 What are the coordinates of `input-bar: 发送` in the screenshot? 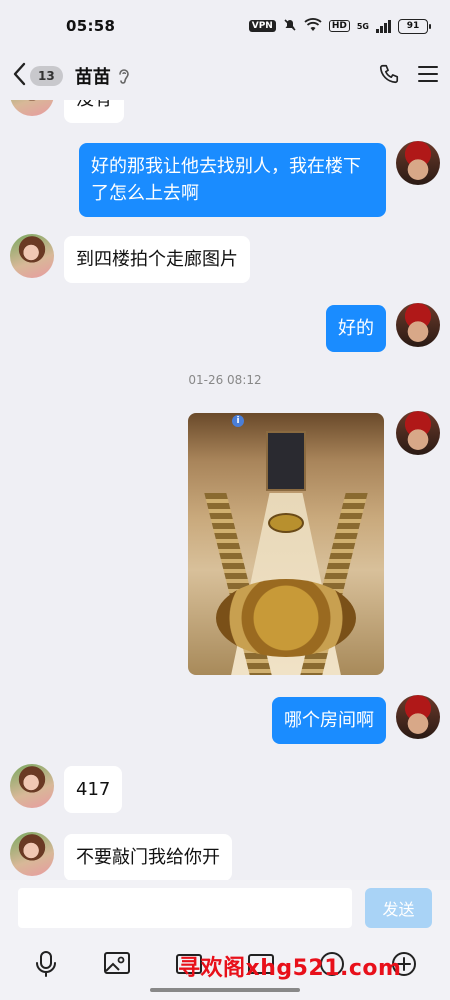 It's located at (225, 909).